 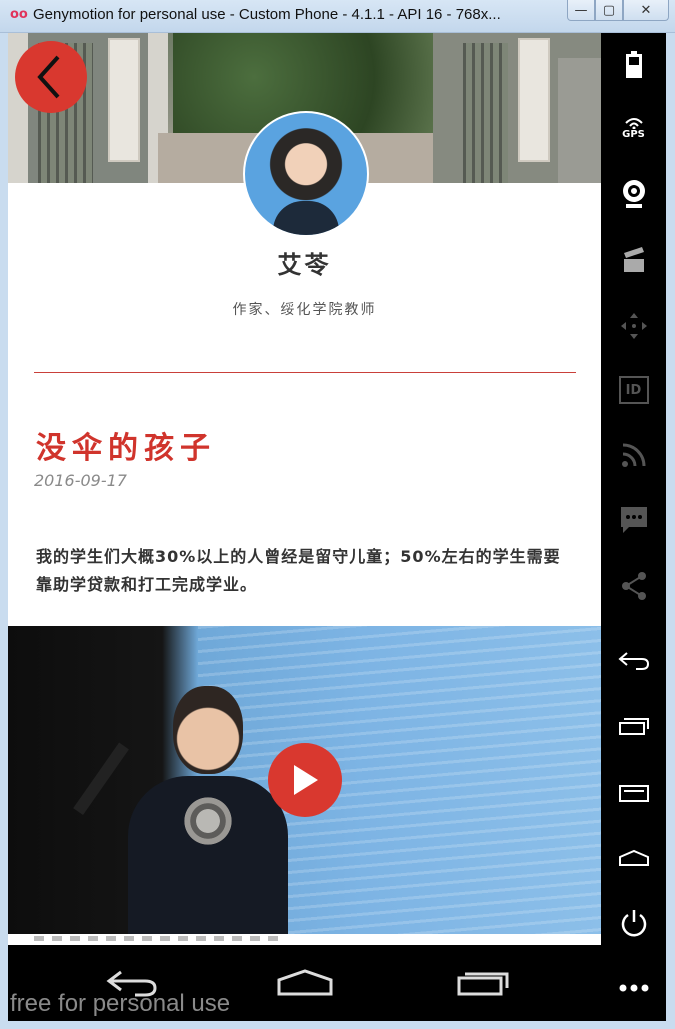 I want to click on watermark-text: free for personal use, so click(x=120, y=1003).